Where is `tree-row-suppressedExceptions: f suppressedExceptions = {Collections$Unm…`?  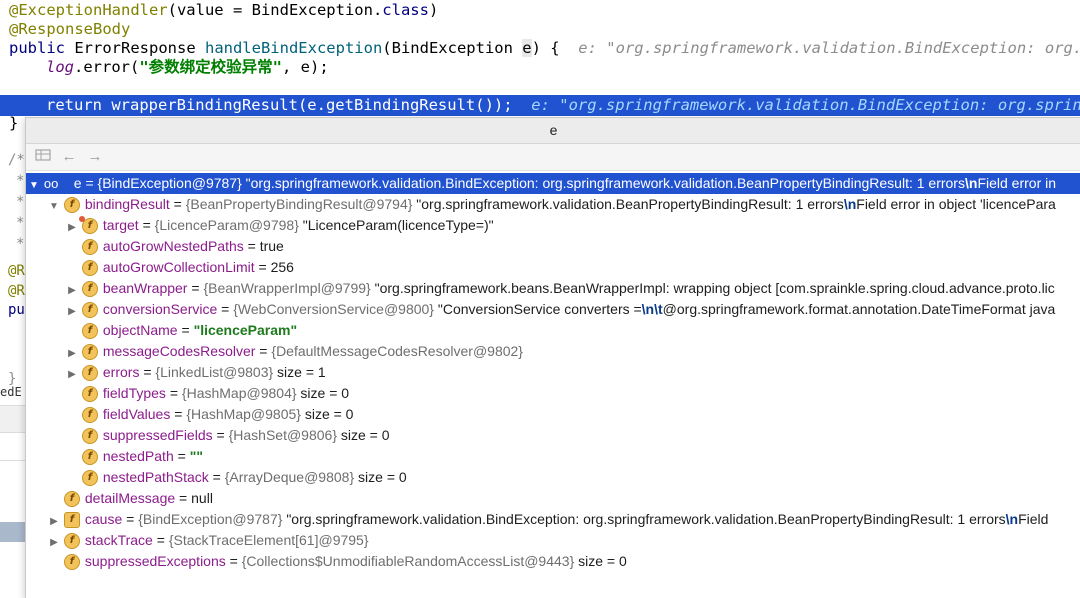 tree-row-suppressedExceptions: f suppressedExceptions = {Collections$Unm… is located at coordinates (553, 561).